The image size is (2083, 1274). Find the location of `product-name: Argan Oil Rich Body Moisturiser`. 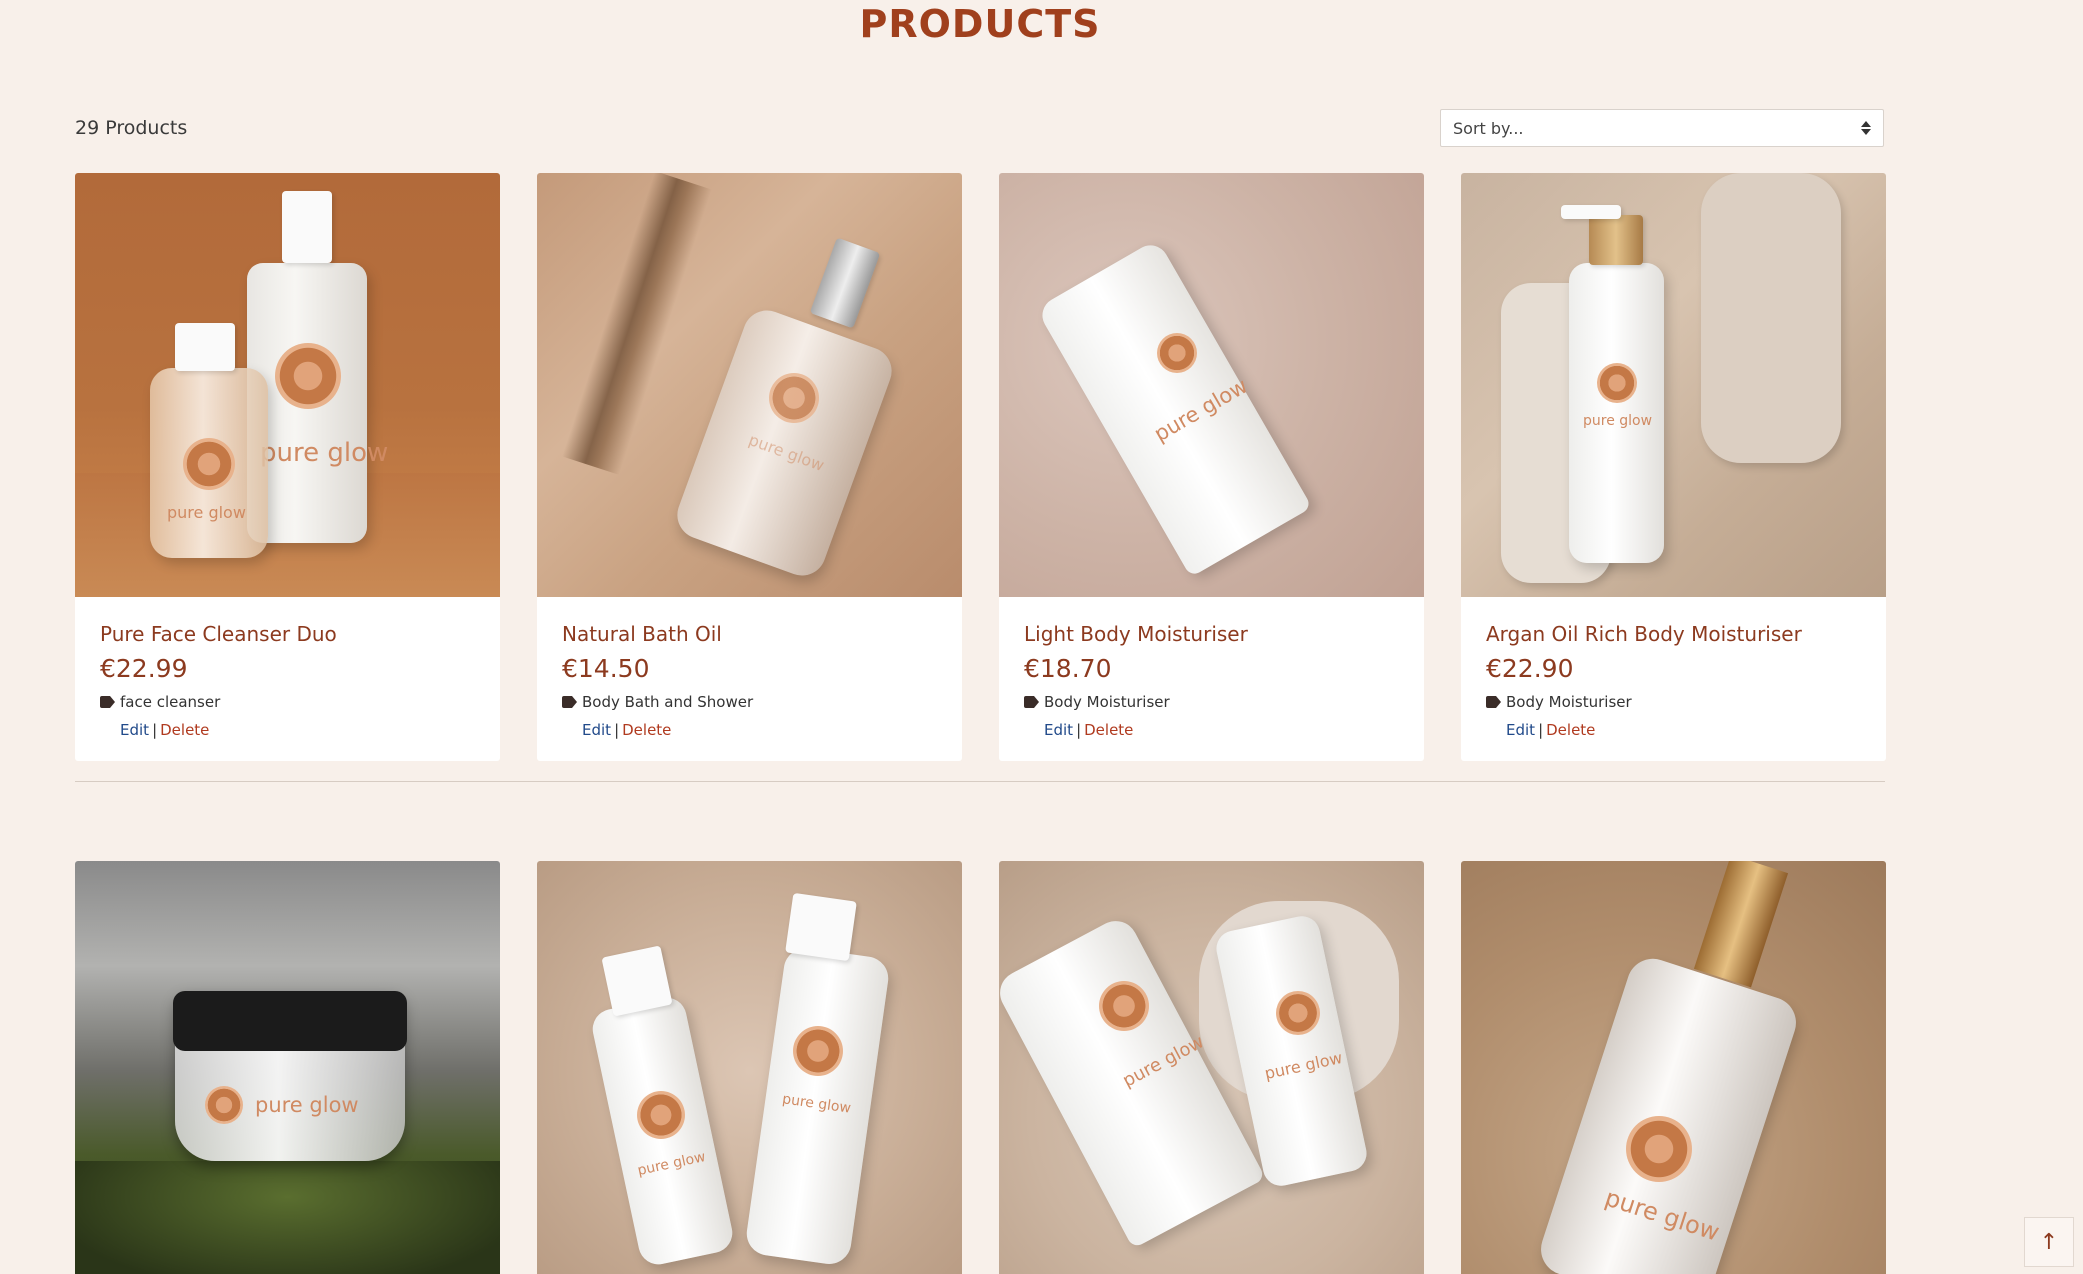

product-name: Argan Oil Rich Body Moisturiser is located at coordinates (1673, 634).